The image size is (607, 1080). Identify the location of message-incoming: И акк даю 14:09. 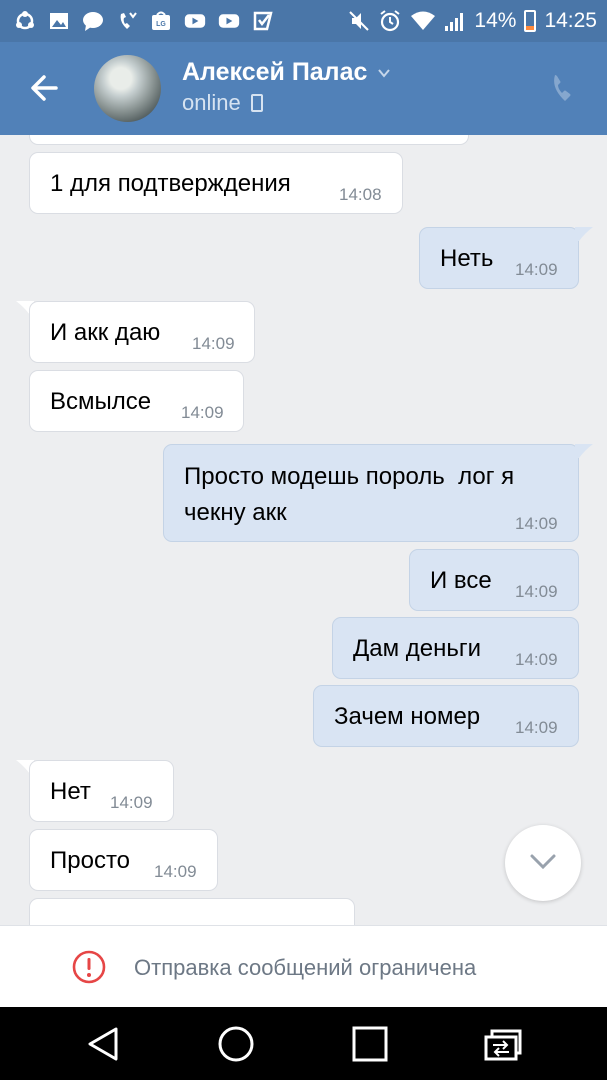
(142, 332).